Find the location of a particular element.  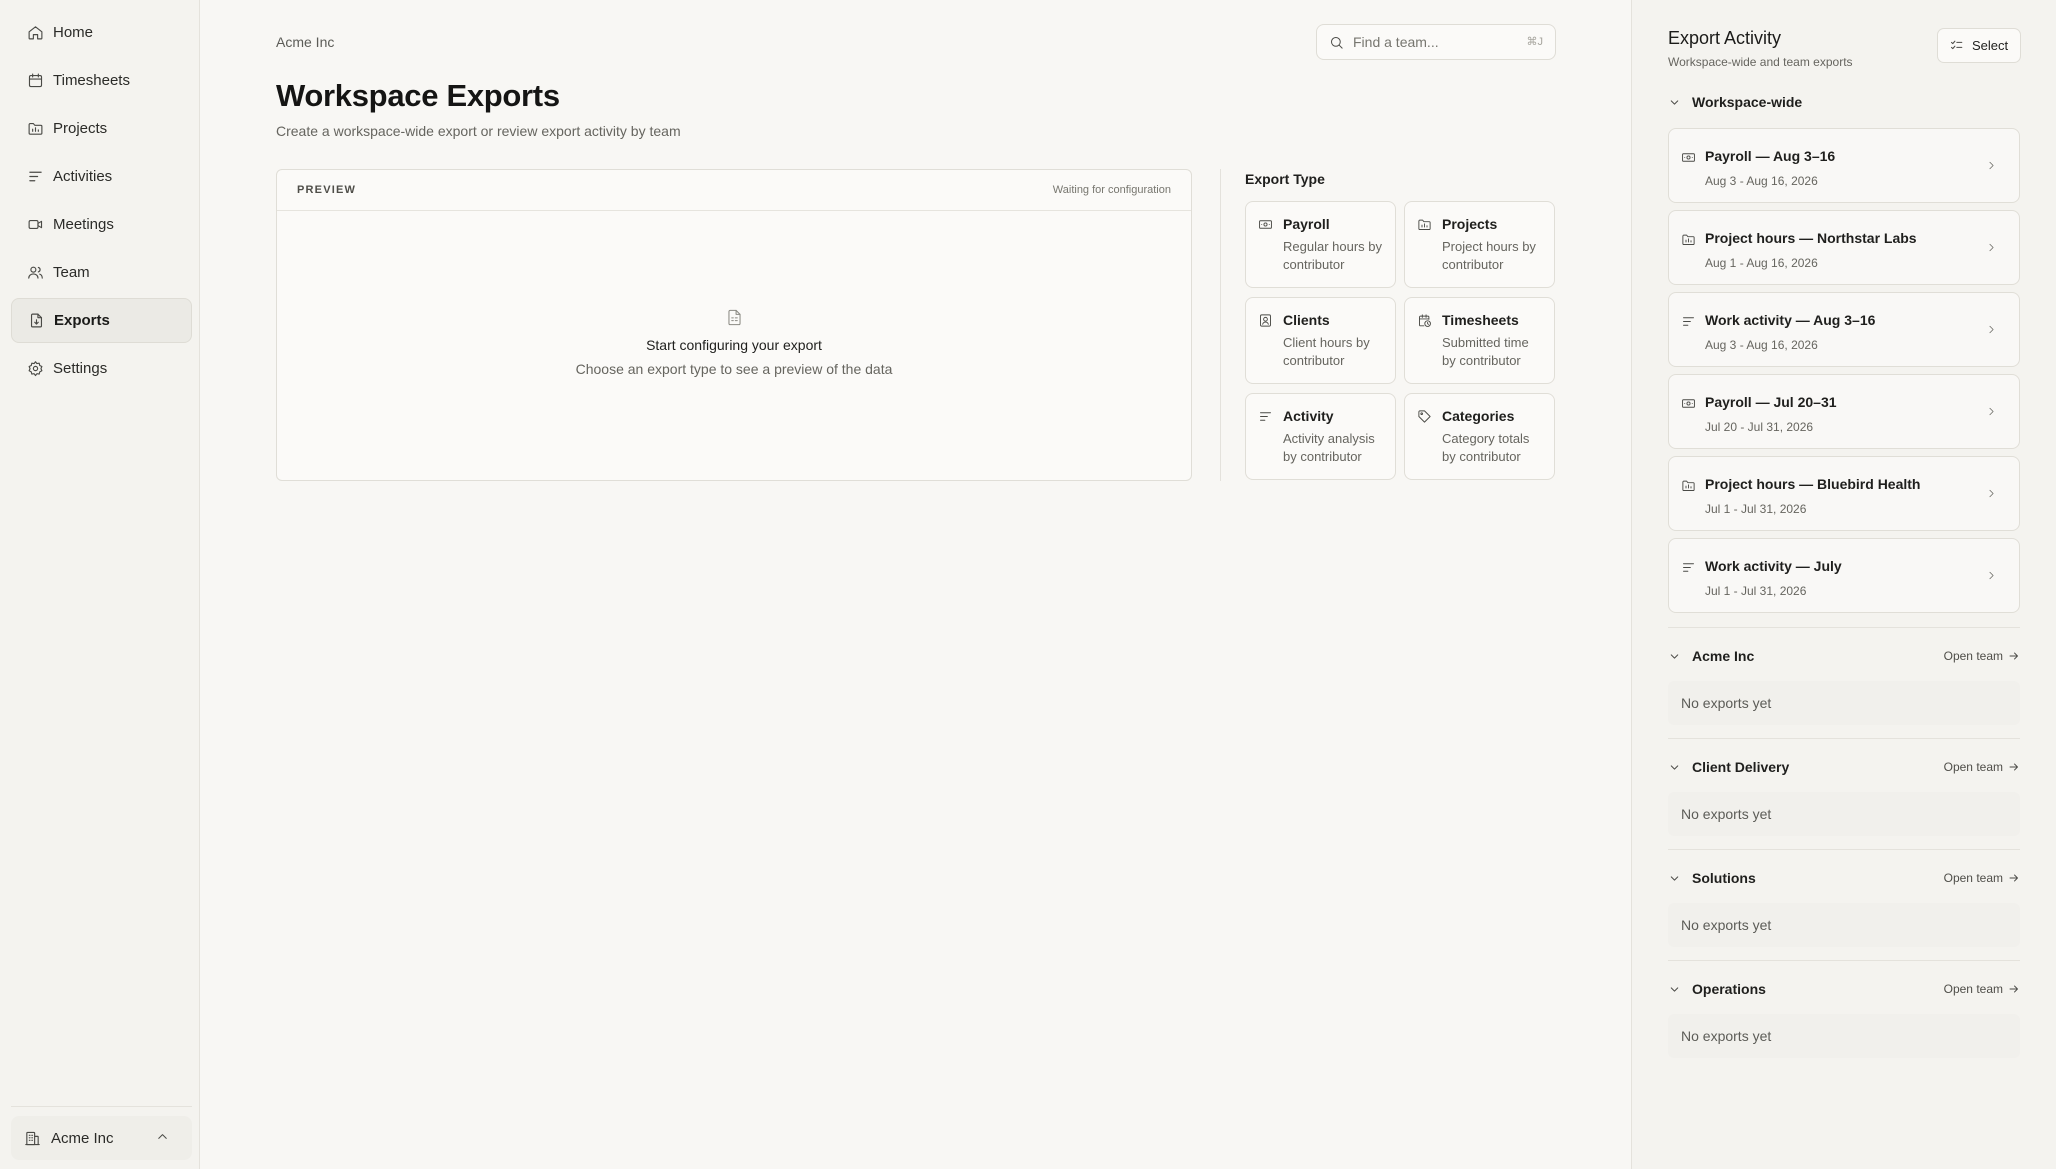

group-solutions: Solutions Open team is located at coordinates (1844, 878).